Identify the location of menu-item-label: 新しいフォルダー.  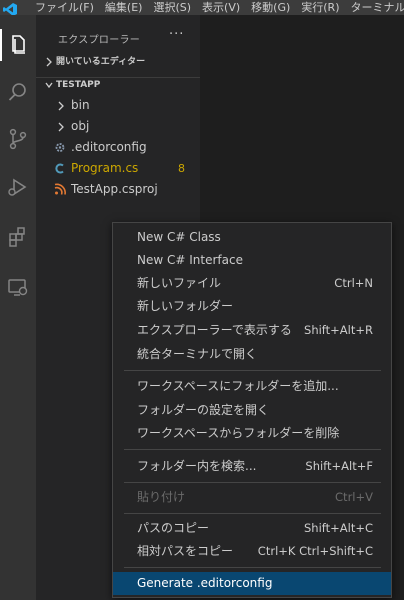
(185, 306).